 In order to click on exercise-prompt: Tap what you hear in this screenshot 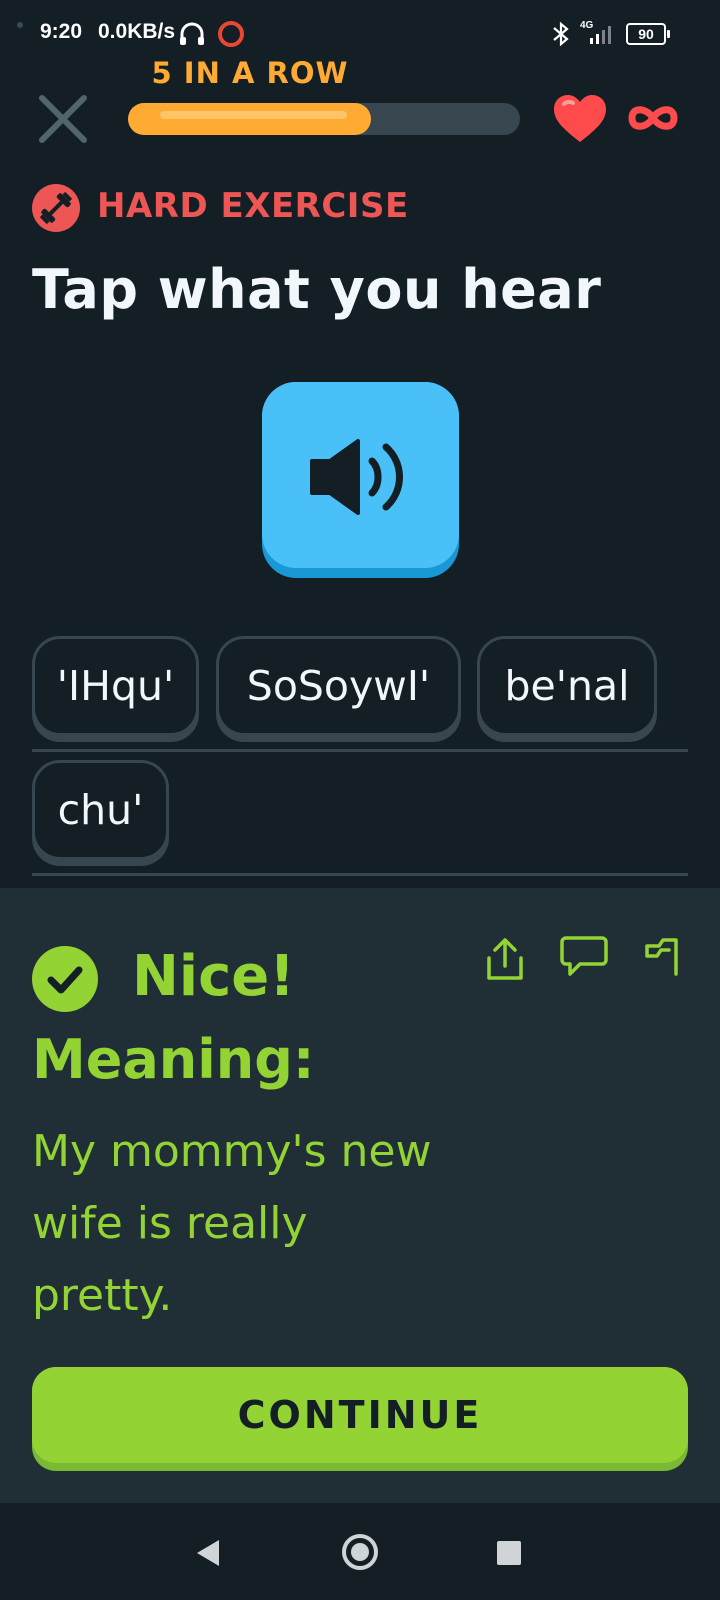, I will do `click(317, 289)`.